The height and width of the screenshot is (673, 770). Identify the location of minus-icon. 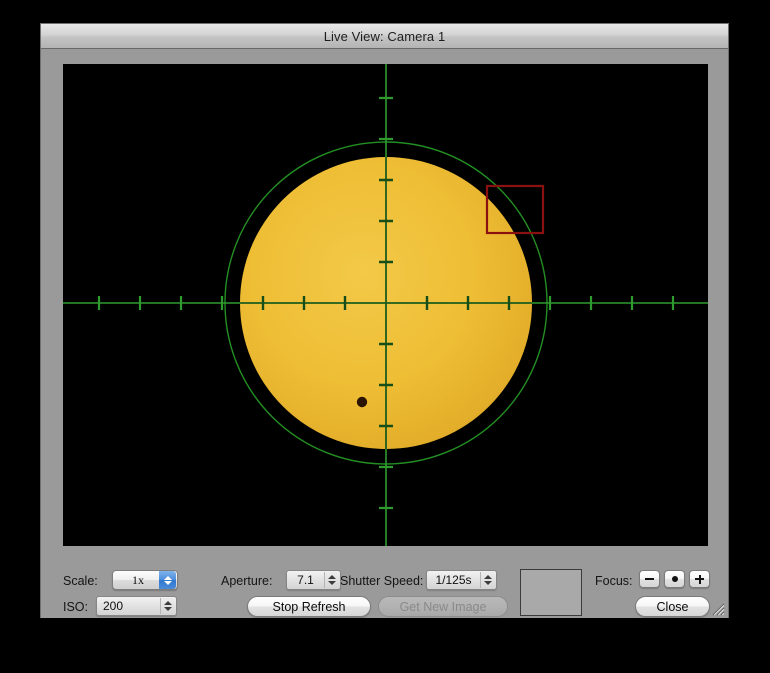
(649, 579).